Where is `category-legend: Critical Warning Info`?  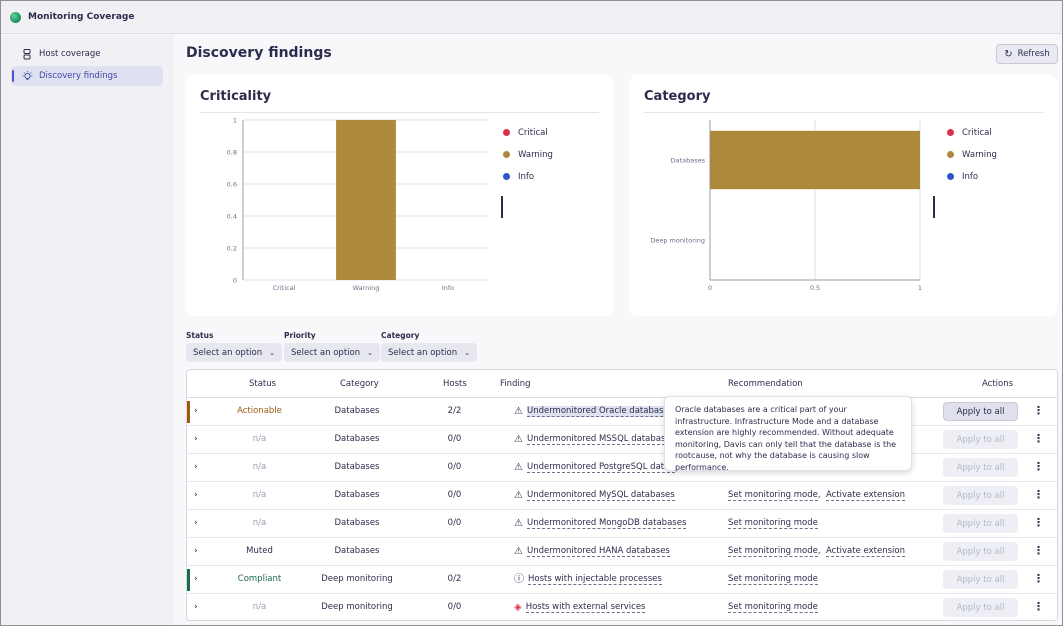
category-legend: Critical Warning Info is located at coordinates (972, 160).